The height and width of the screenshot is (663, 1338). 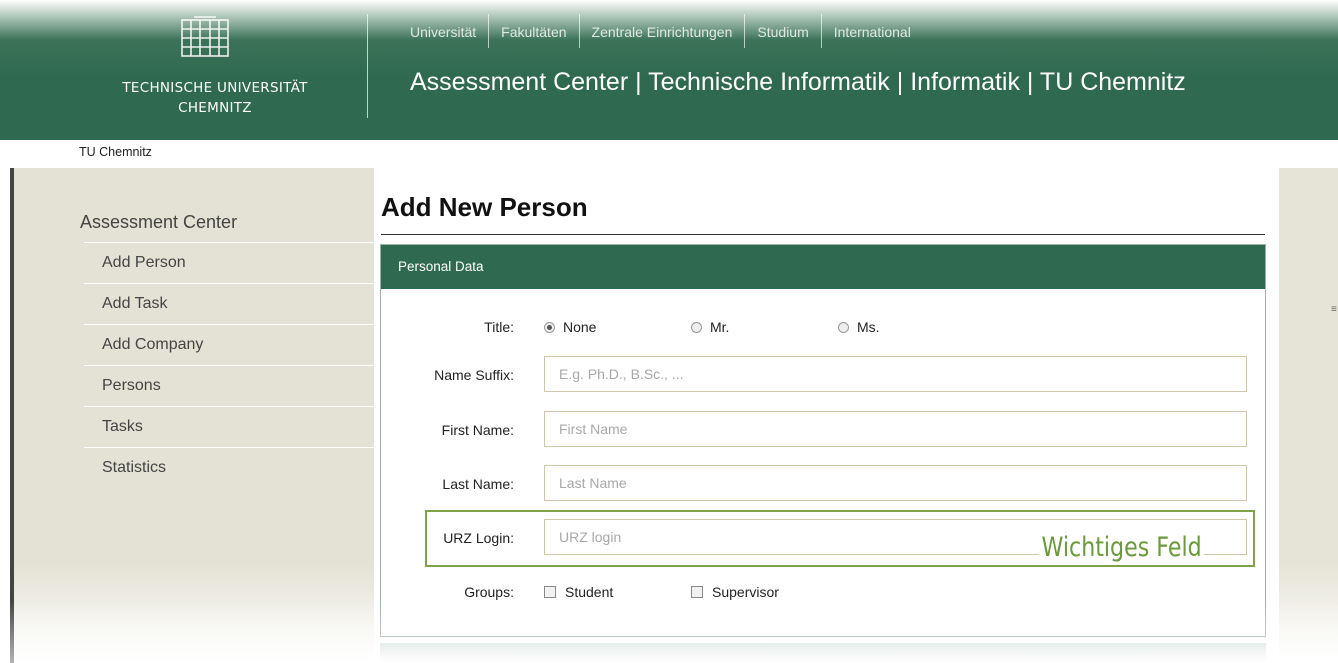 I want to click on university-logo-text: TECHNISCHE UNIVERSITÄT CHEMNITZ, so click(x=215, y=98).